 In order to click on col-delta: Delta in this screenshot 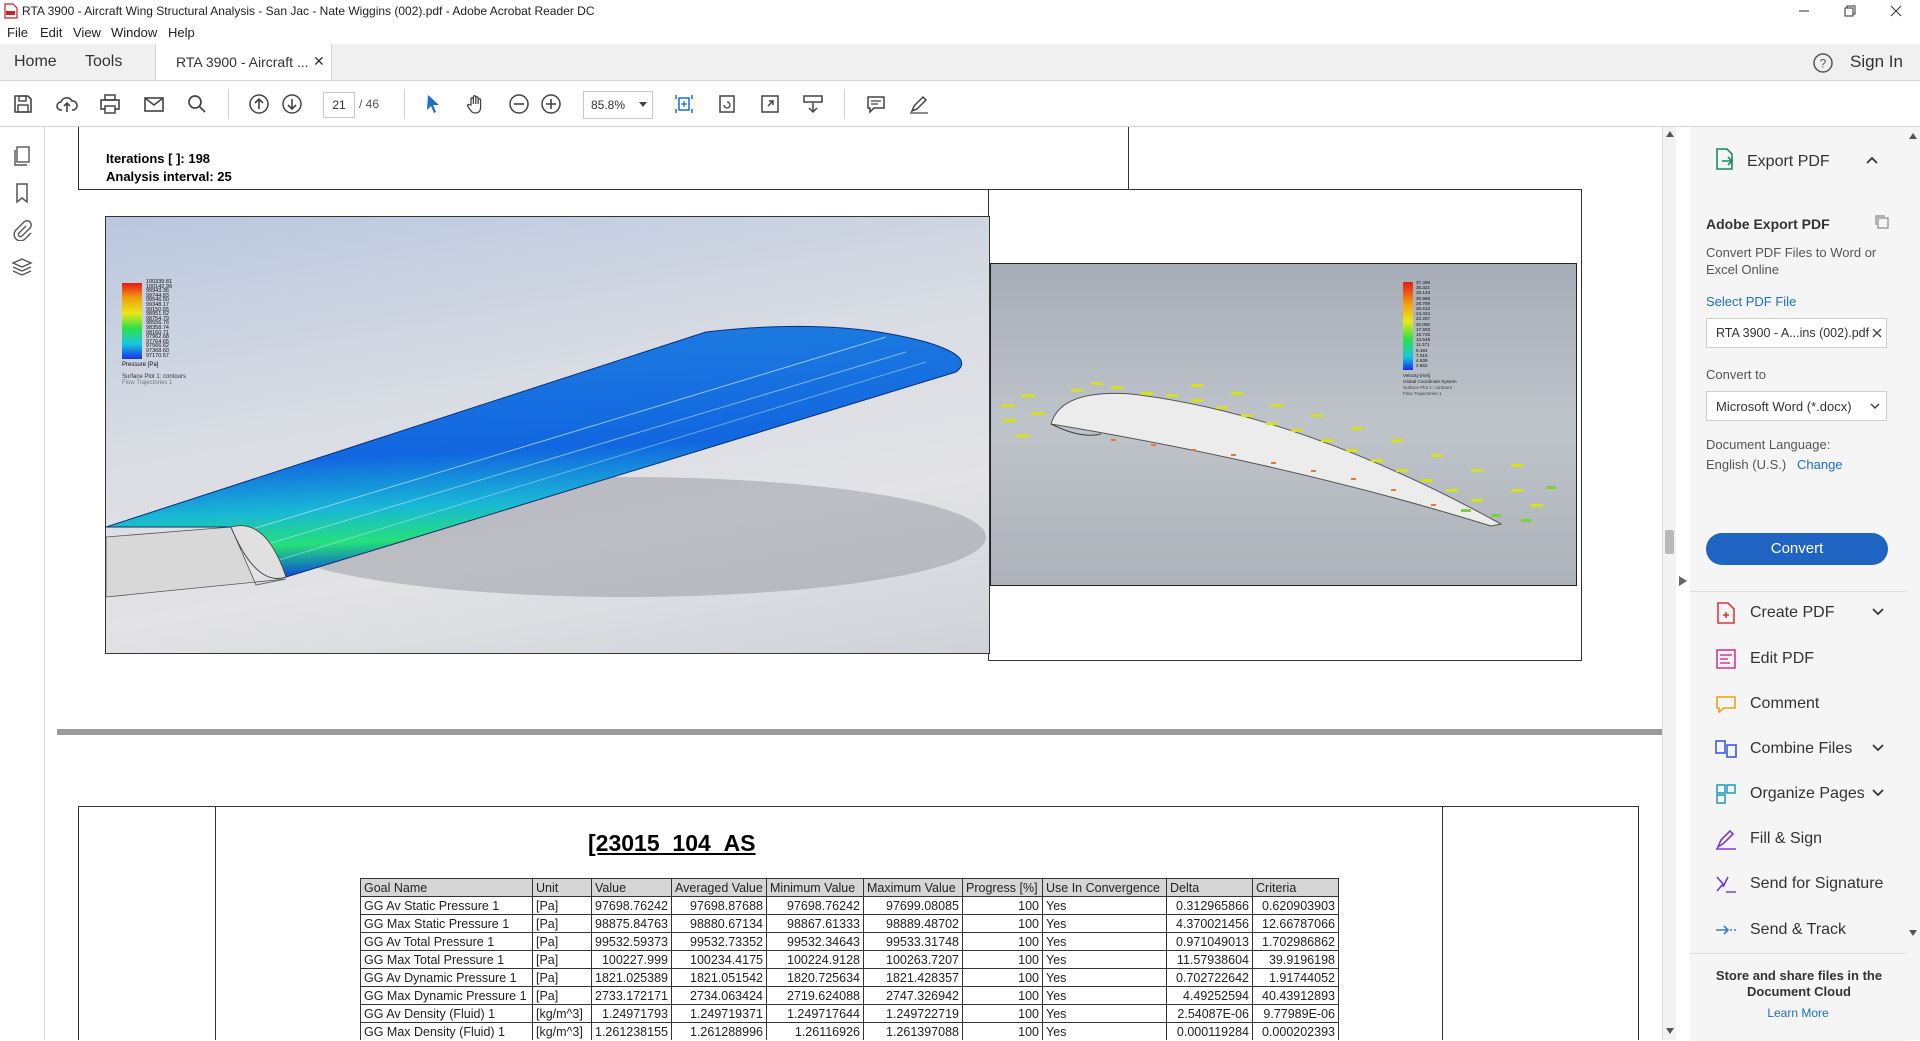, I will do `click(1209, 887)`.